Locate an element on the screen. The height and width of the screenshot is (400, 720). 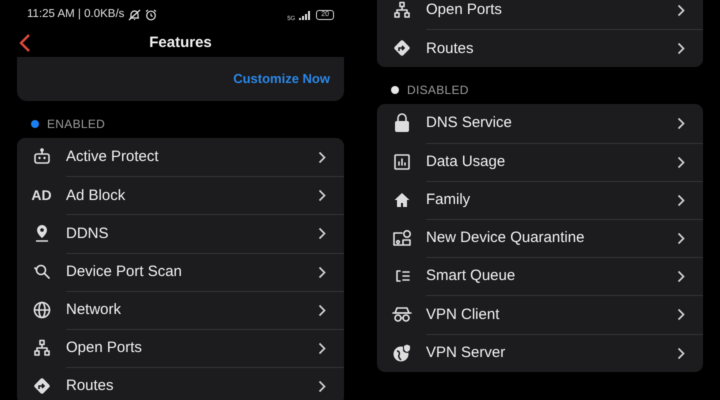
feature-label: New Device Quarantine is located at coordinates (505, 238).